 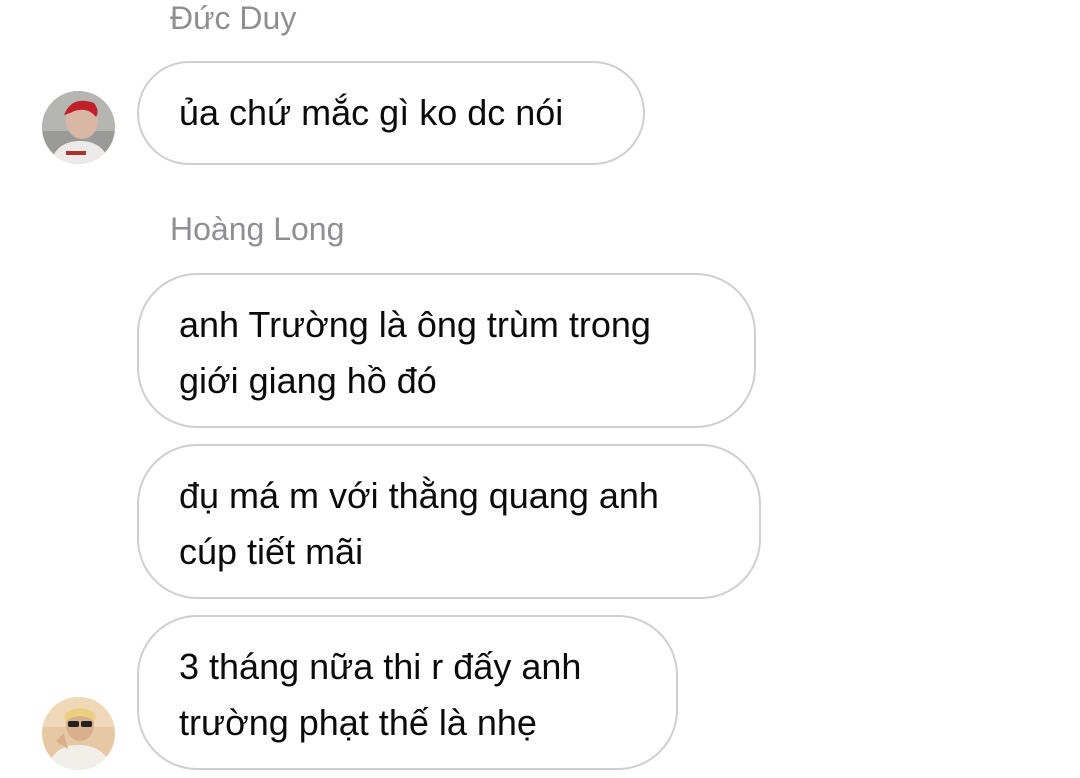 I want to click on message-text: cúp tiết mãi, so click(x=271, y=551).